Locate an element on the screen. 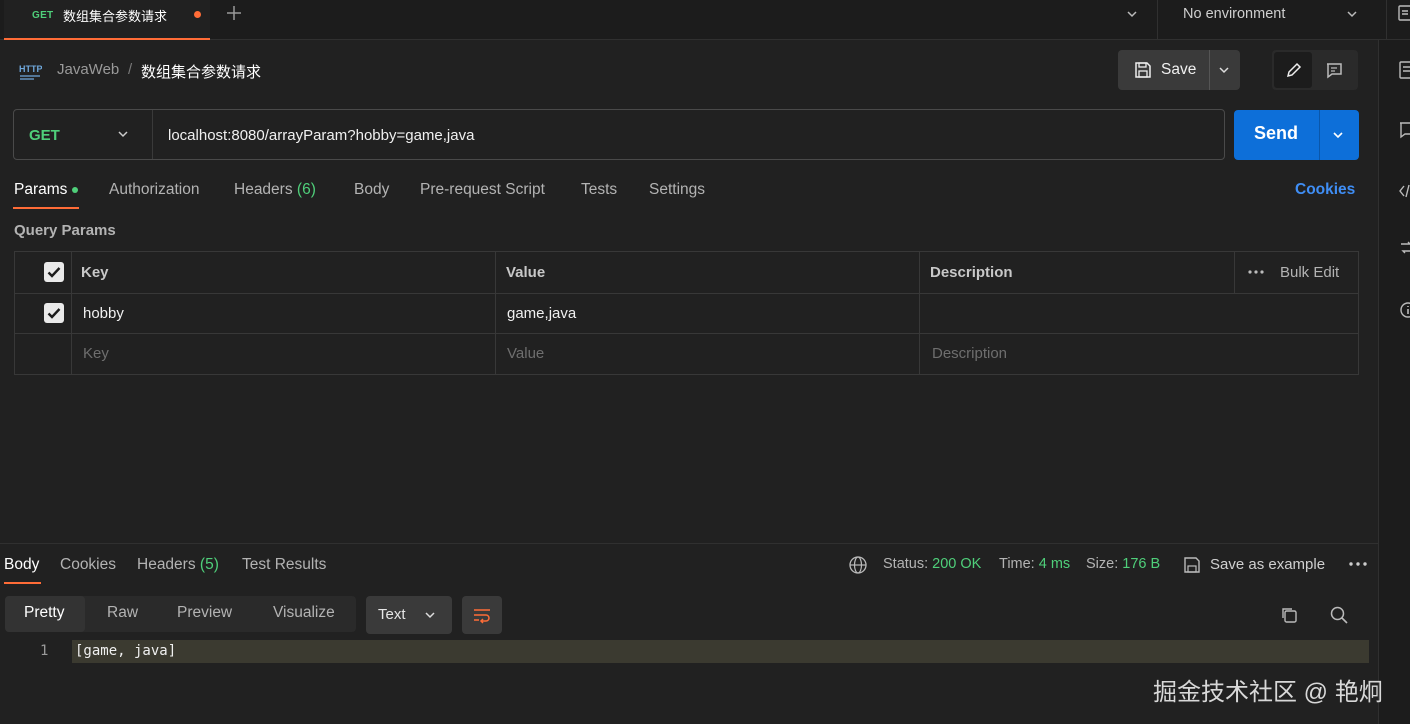 This screenshot has width=1410, height=724. headers-count: (6) is located at coordinates (306, 189).